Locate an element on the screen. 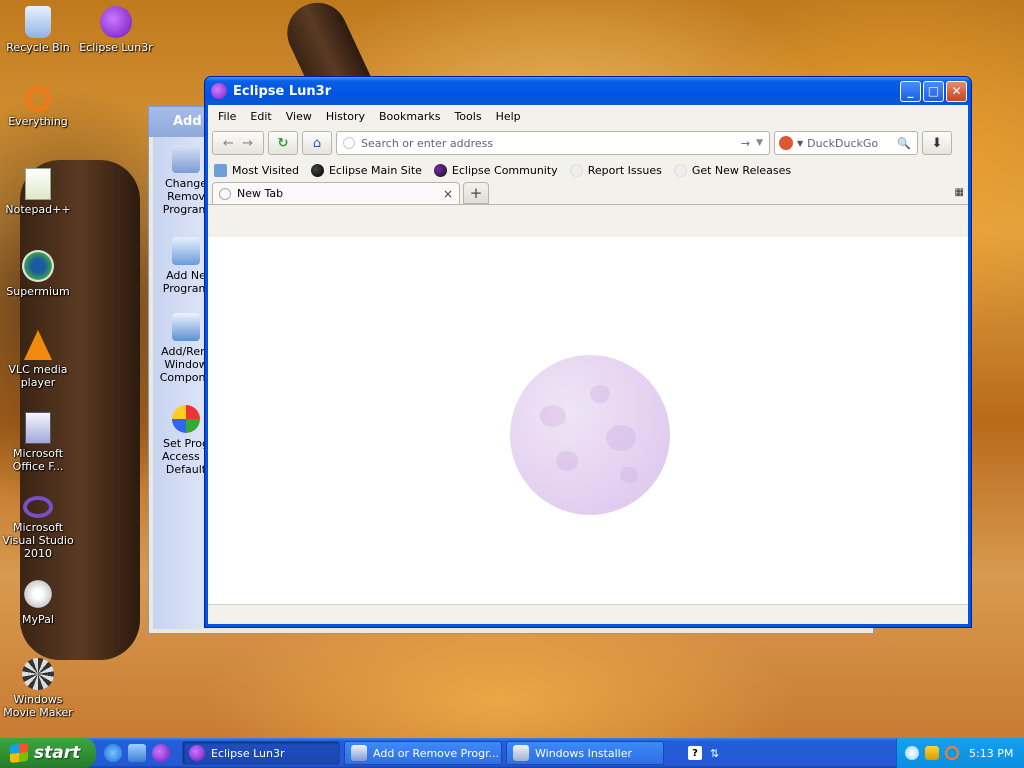 This screenshot has width=1024, height=768. search-engine-dropdown-icon: ▼ is located at coordinates (800, 143).